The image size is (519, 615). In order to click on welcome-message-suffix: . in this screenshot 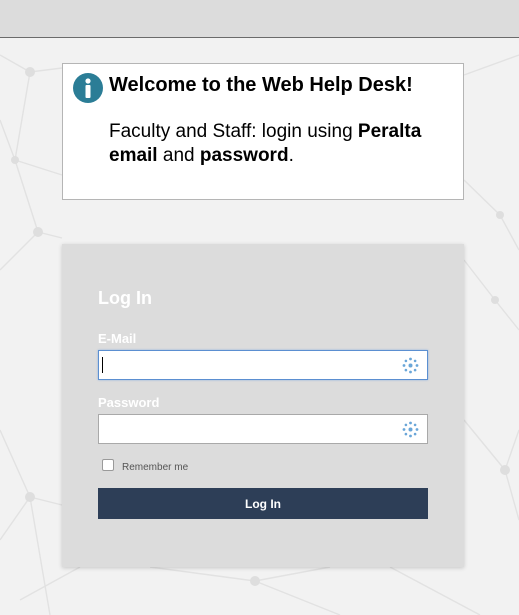, I will do `click(291, 155)`.